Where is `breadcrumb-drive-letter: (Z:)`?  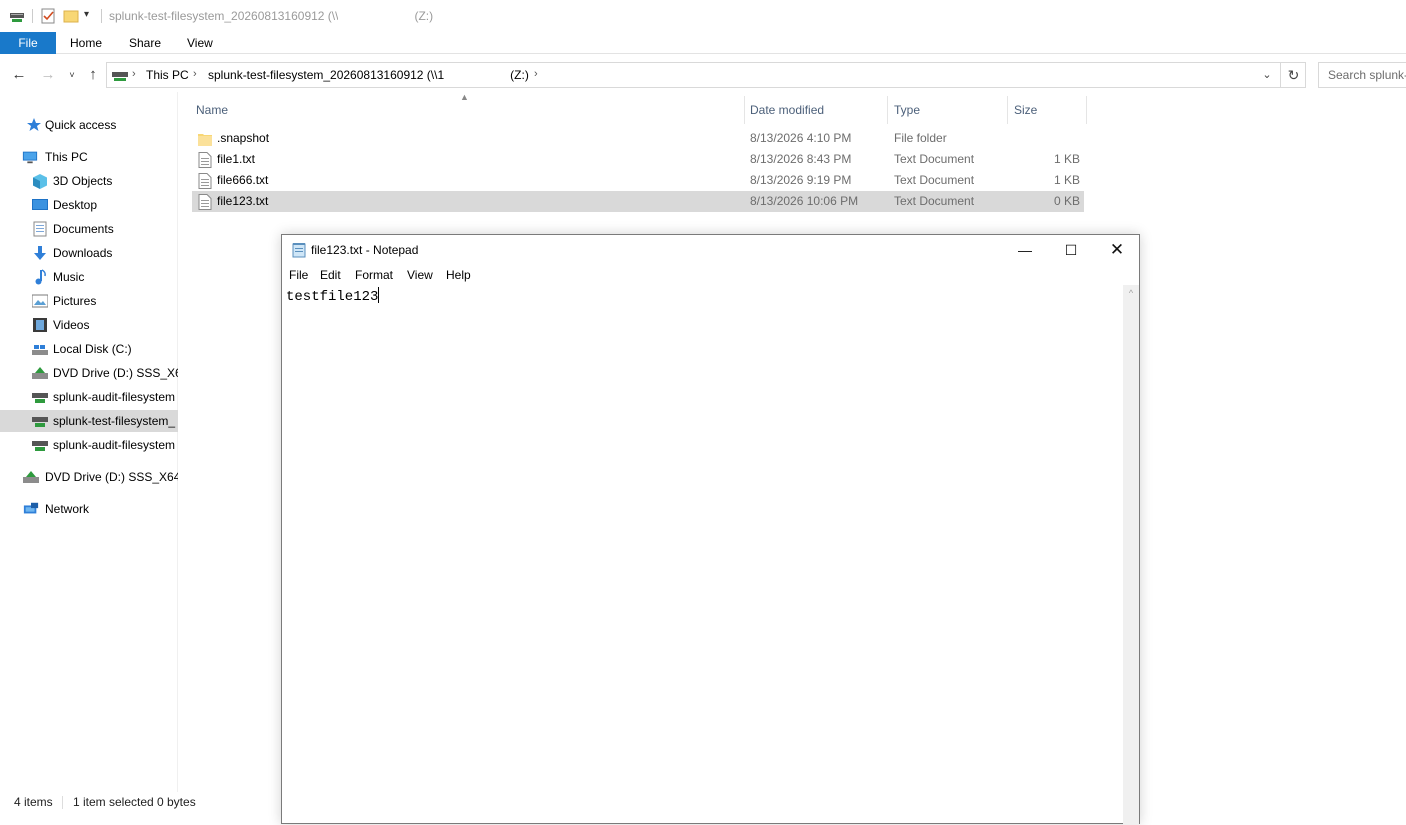 breadcrumb-drive-letter: (Z:) is located at coordinates (519, 75).